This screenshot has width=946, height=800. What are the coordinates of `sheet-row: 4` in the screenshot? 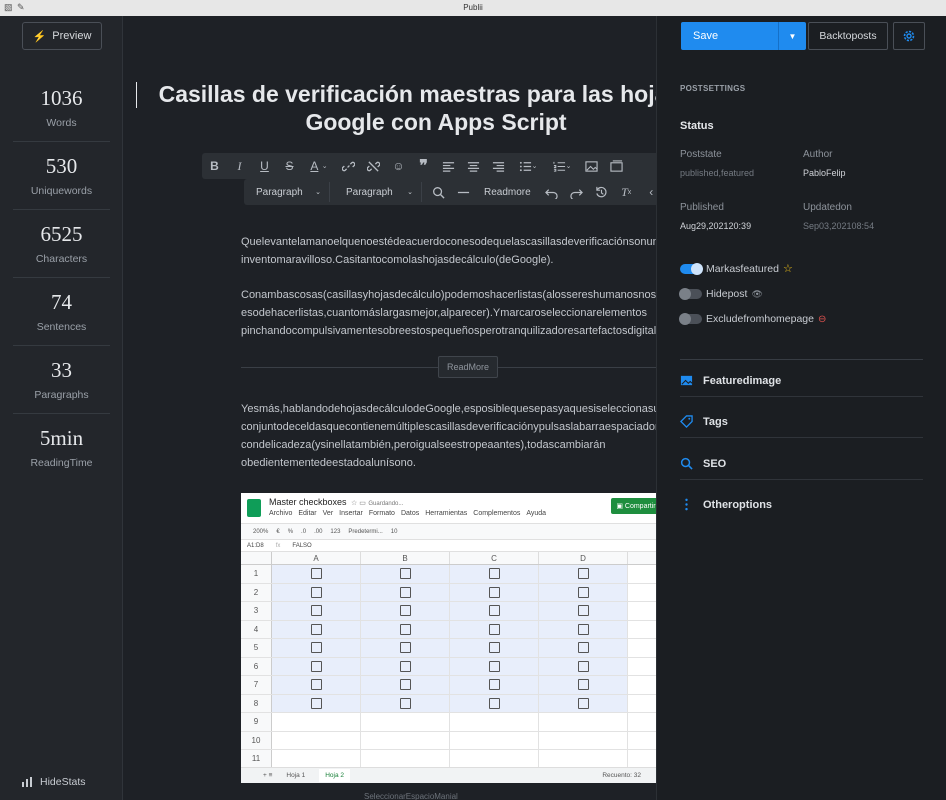 It's located at (448, 629).